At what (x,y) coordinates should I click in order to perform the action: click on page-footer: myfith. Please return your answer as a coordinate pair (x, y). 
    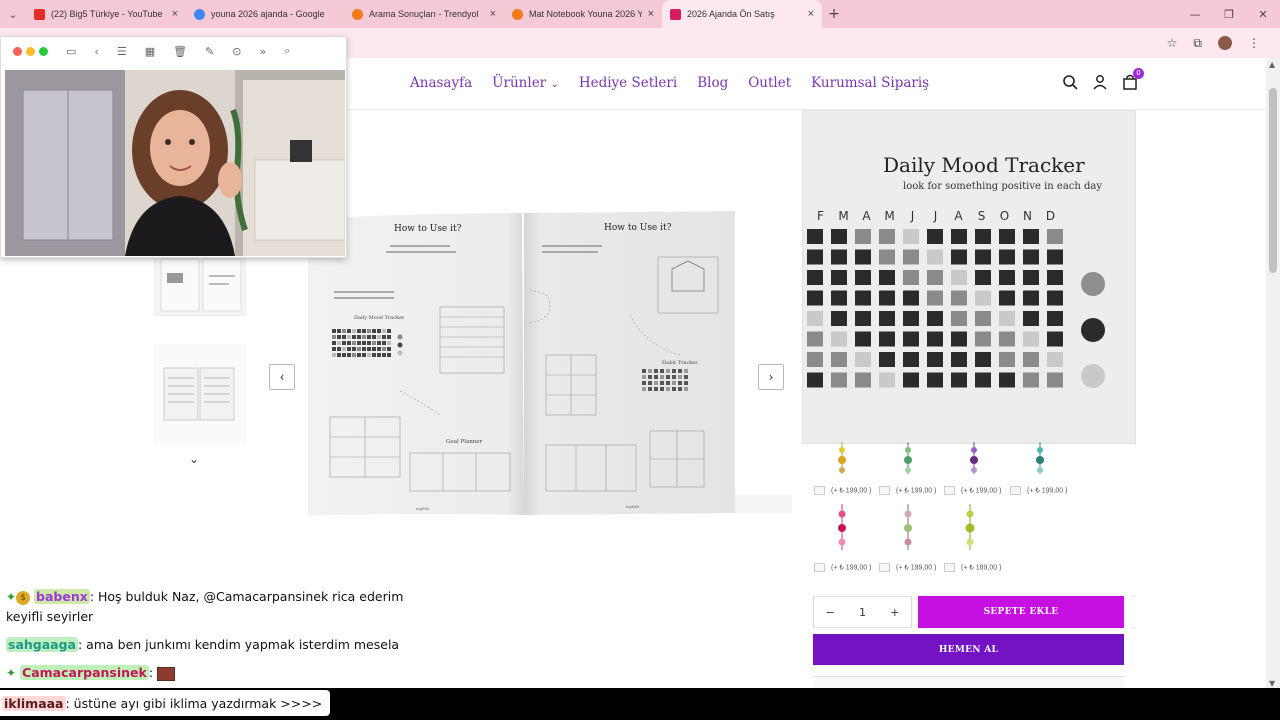
    Looking at the image, I should click on (632, 506).